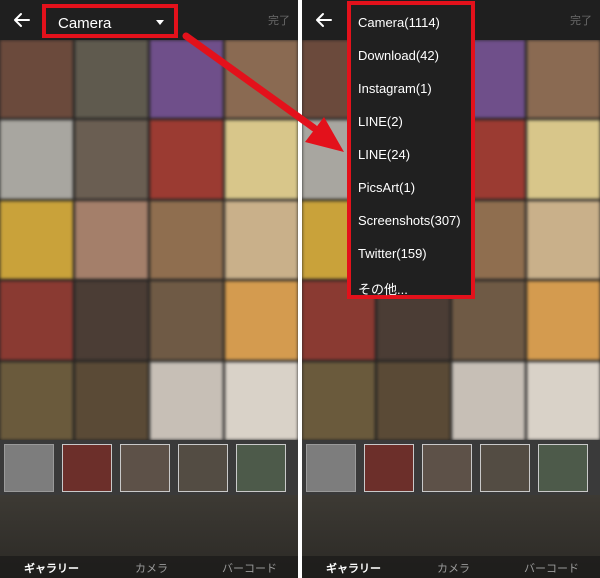 The image size is (600, 578). Describe the element at coordinates (399, 22) in the screenshot. I see `menu-item-camera: Camera(1114)` at that location.